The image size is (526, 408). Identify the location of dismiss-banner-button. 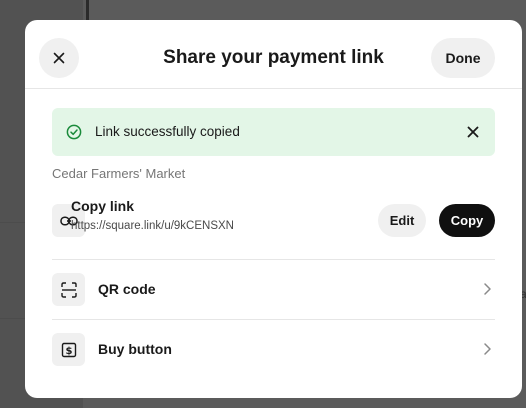
(473, 132).